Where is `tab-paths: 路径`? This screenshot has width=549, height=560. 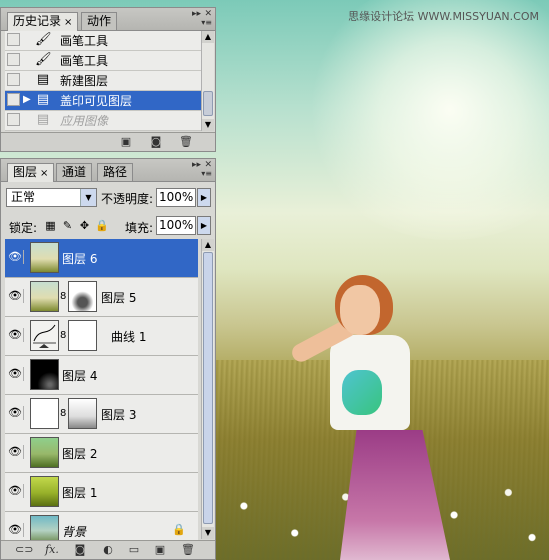
tab-paths: 路径 is located at coordinates (115, 172).